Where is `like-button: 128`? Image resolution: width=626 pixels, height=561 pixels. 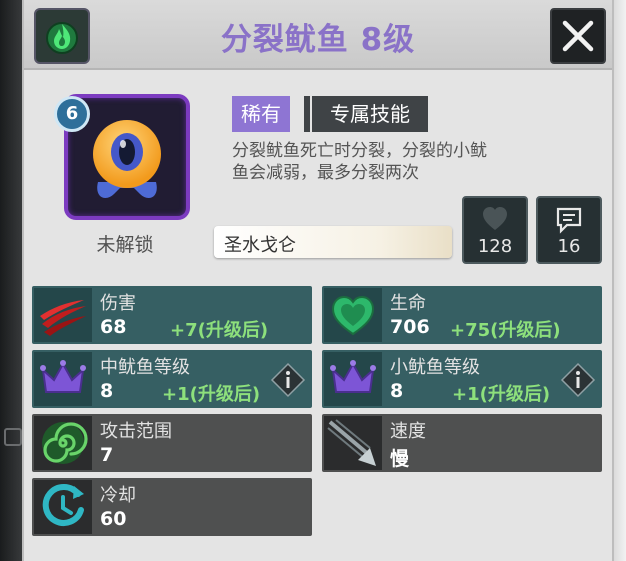 like-button: 128 is located at coordinates (495, 230).